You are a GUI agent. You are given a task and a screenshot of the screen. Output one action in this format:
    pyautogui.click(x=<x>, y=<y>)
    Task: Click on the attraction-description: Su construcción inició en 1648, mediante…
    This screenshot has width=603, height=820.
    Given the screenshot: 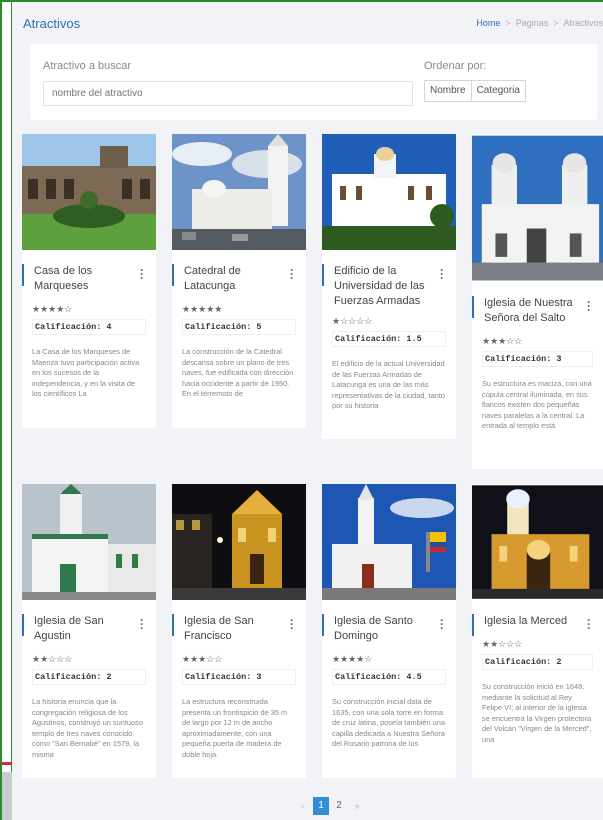 What is the action you would take?
    pyautogui.click(x=537, y=713)
    